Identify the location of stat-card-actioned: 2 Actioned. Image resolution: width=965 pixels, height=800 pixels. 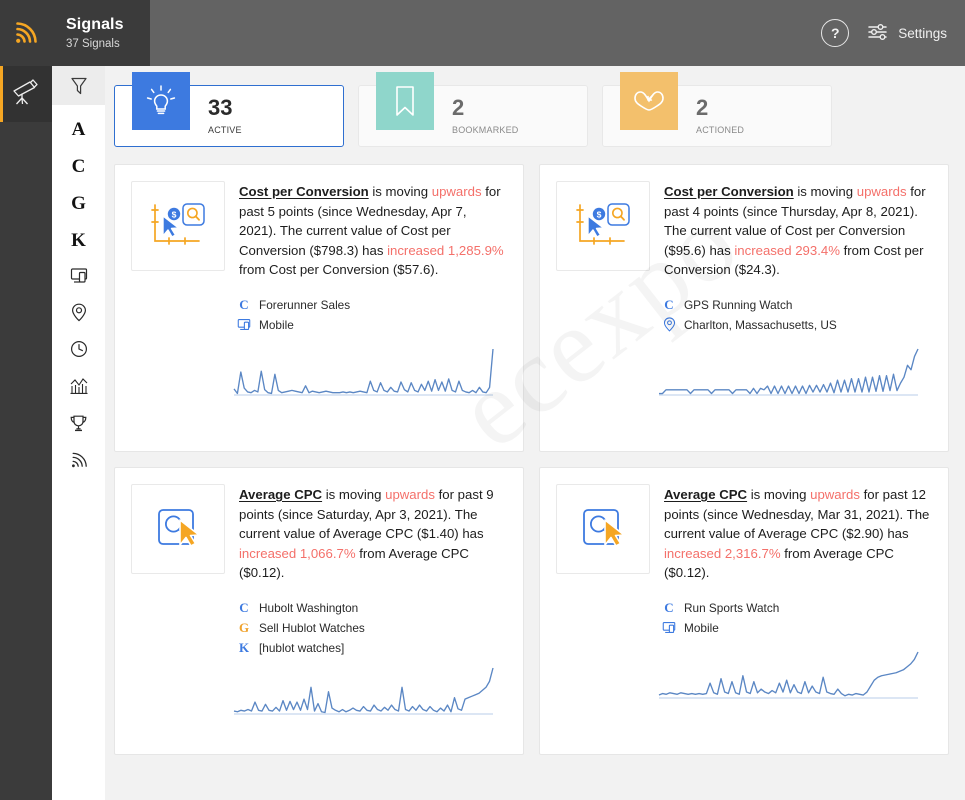
(717, 109).